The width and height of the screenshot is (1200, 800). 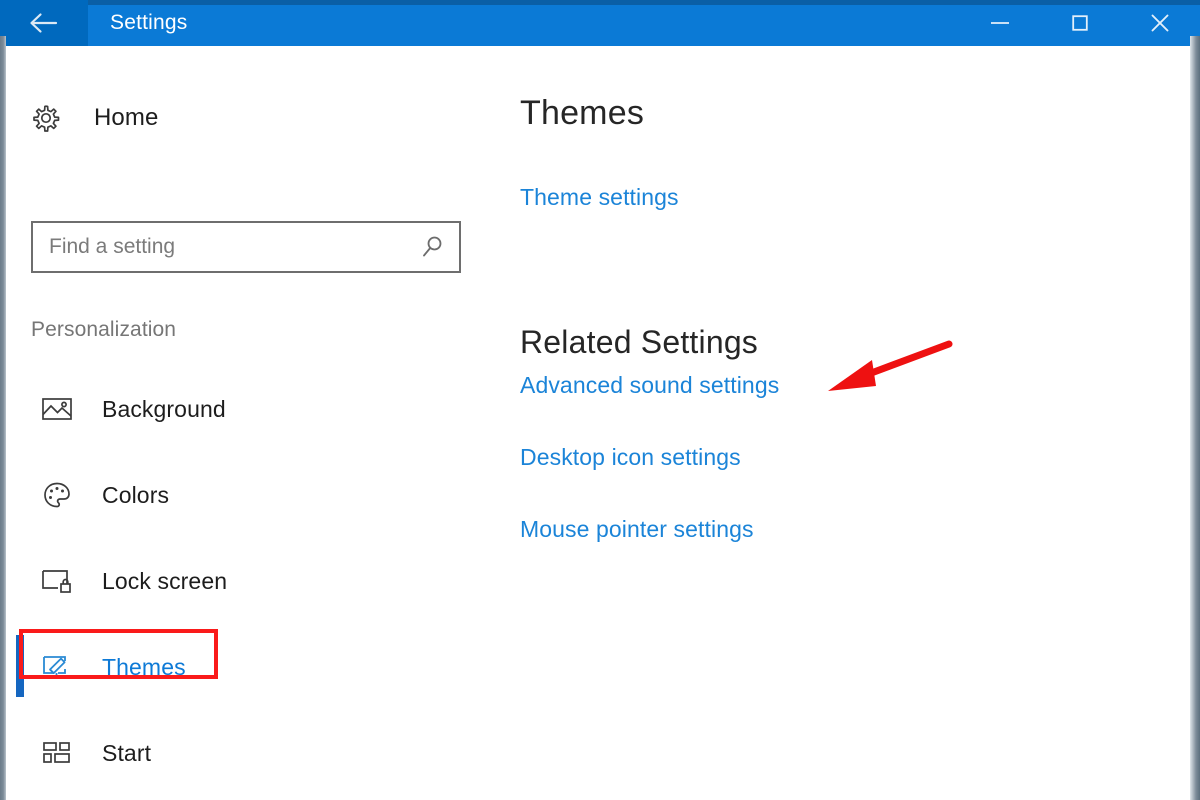 What do you see at coordinates (630, 457) in the screenshot?
I see `link-desktop-icon-settings: Desktop icon settings` at bounding box center [630, 457].